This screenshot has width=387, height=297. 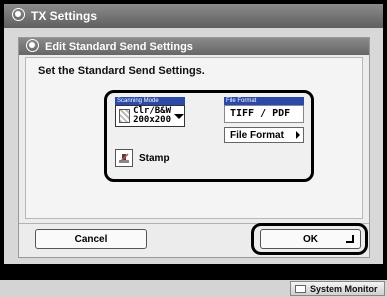 I want to click on chevron-down-icon, so click(x=179, y=116).